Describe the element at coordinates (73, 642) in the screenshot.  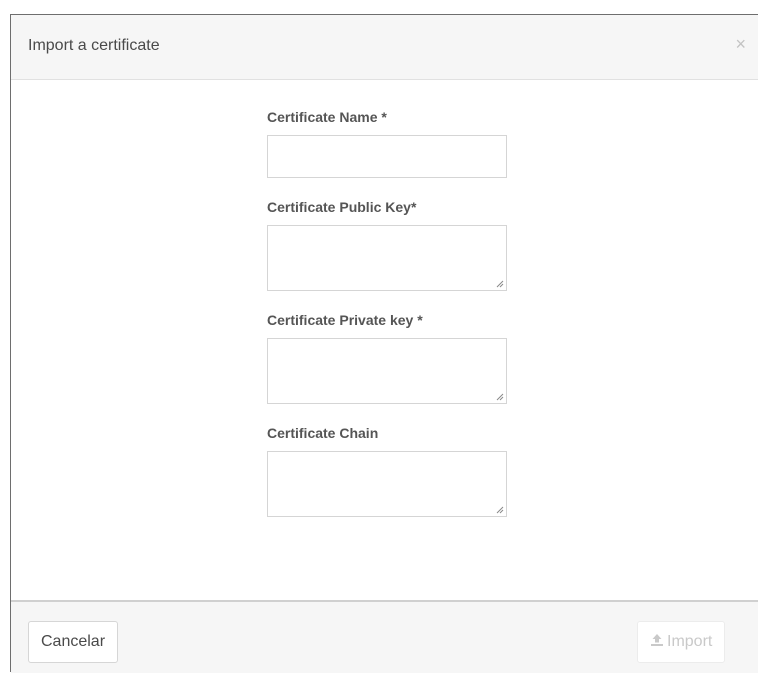
I see `cancel-button: Cancelar` at that location.